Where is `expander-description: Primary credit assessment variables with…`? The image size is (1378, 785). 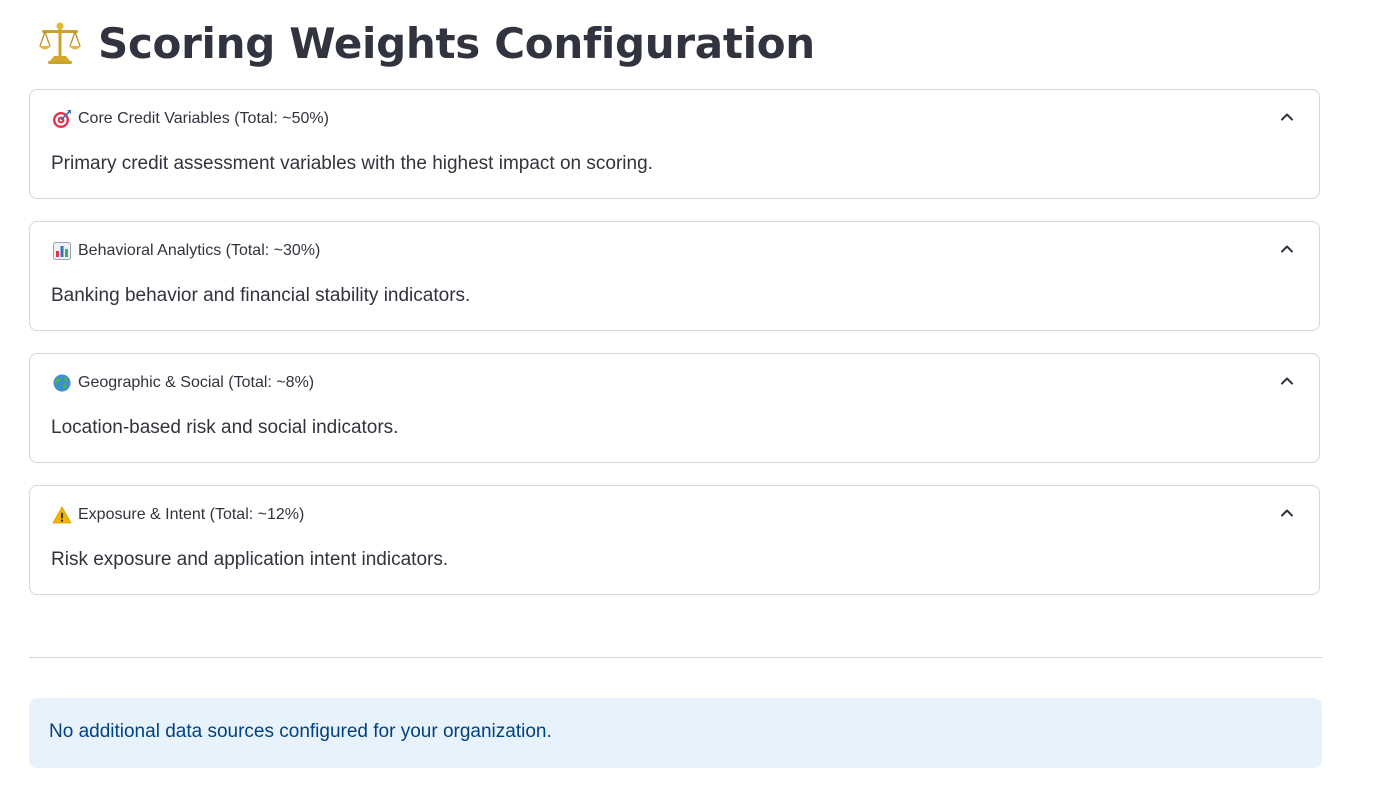 expander-description: Primary credit assessment variables with… is located at coordinates (352, 163).